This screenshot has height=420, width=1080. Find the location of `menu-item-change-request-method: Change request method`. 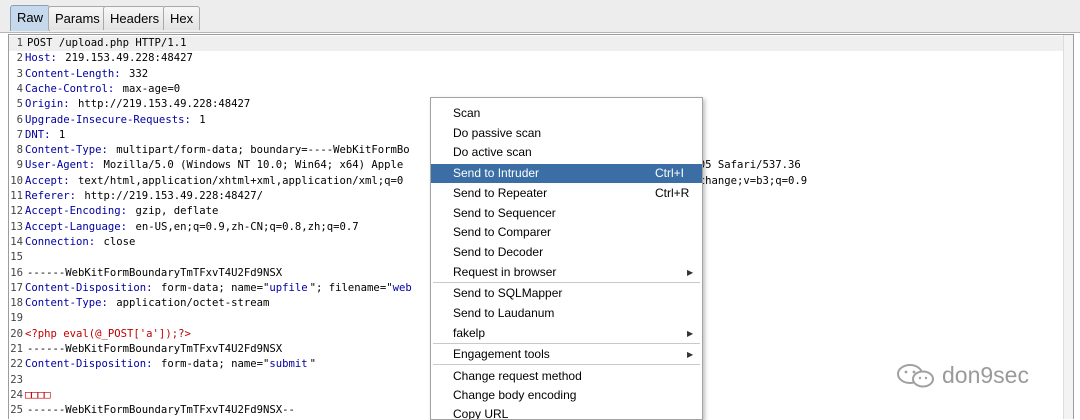

menu-item-change-request-method: Change request method is located at coordinates (566, 376).